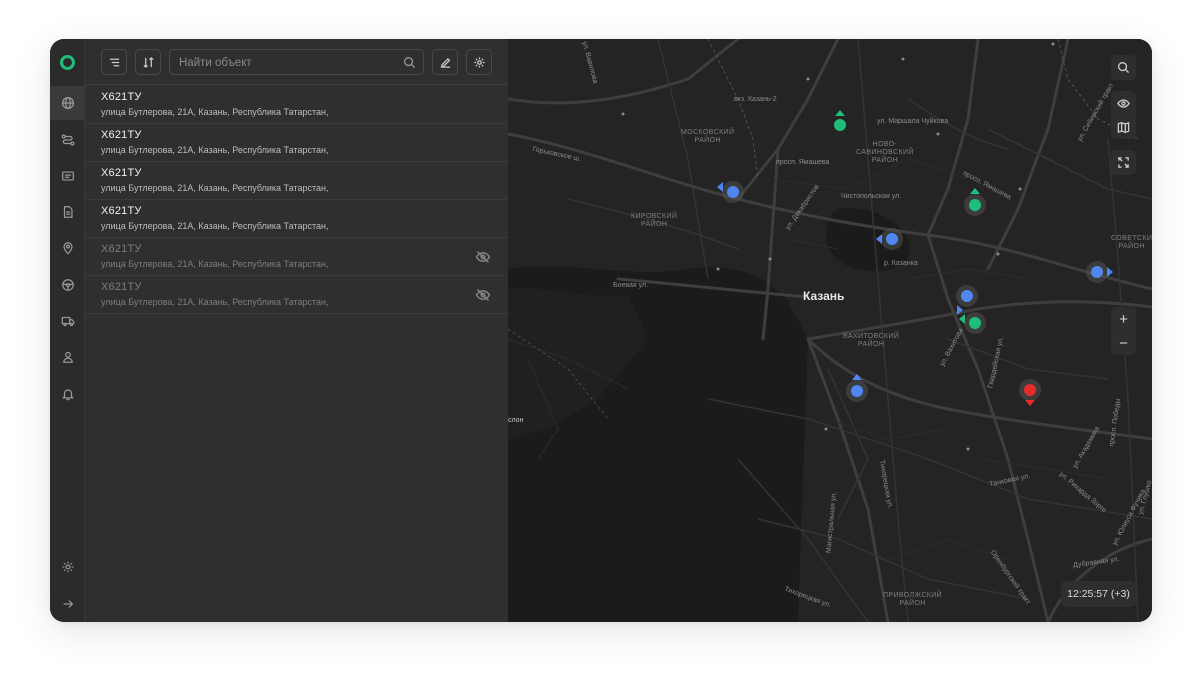 Image resolution: width=1200 pixels, height=691 pixels. Describe the element at coordinates (67, 62) in the screenshot. I see `app-logo` at that location.